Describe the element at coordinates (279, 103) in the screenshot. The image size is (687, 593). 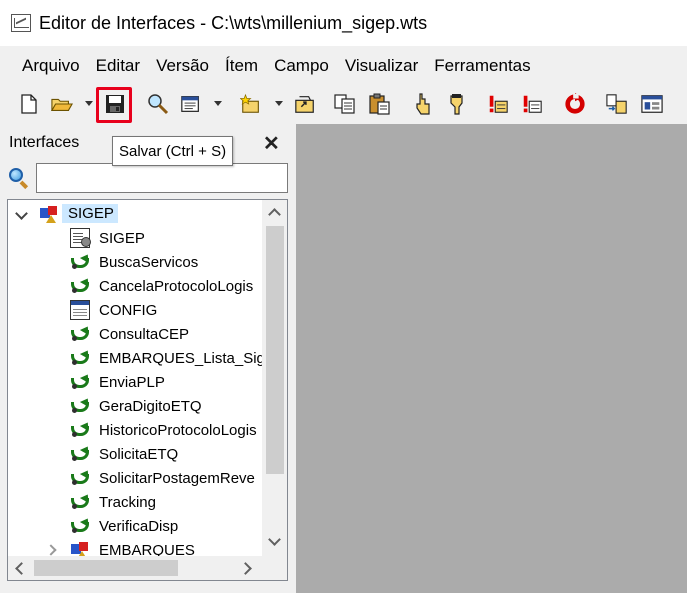
I see `new-item-dropdown-icon` at that location.